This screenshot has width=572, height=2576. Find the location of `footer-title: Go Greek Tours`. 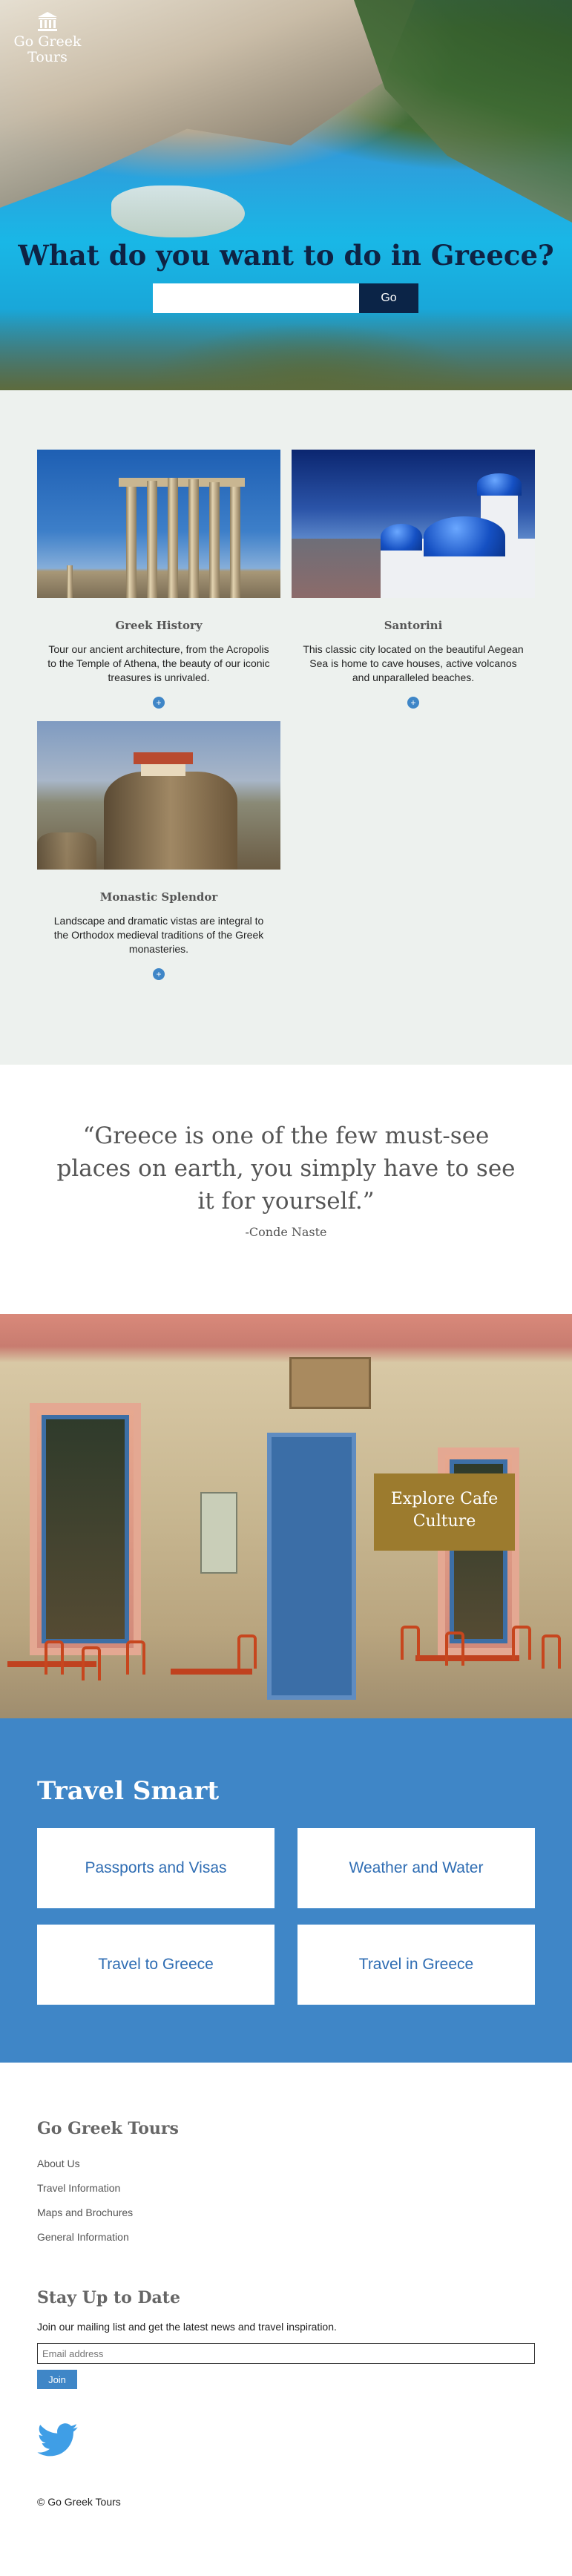

footer-title: Go Greek Tours is located at coordinates (108, 2128).